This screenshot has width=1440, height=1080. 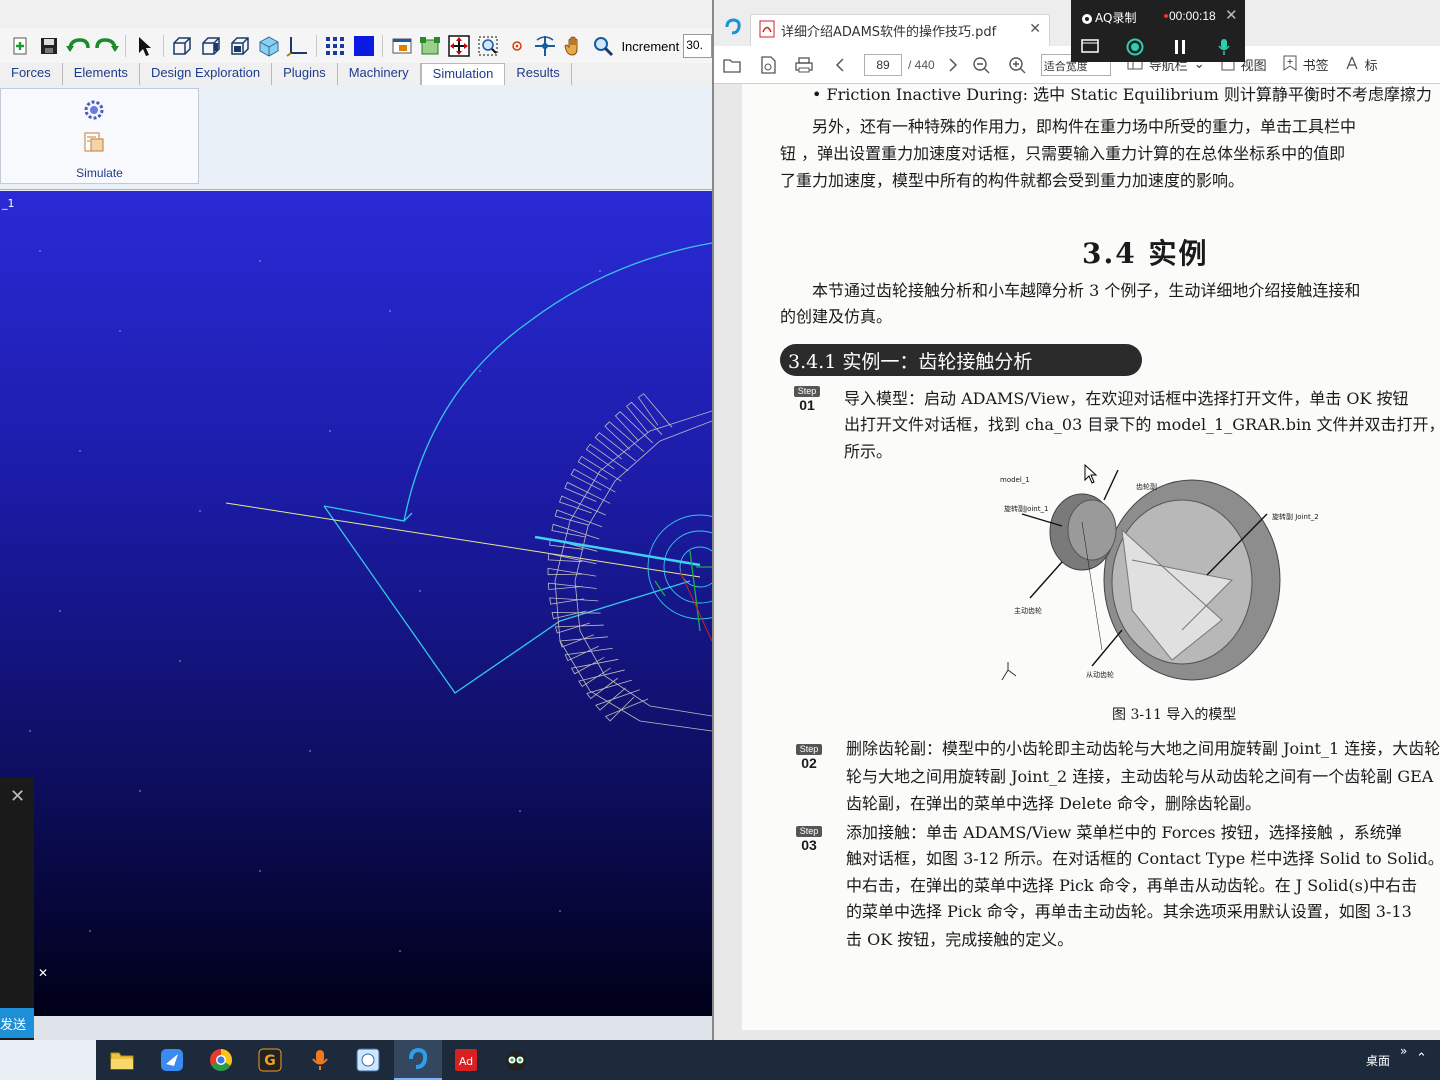 What do you see at coordinates (368, 1060) in the screenshot?
I see `screenshot-app-icon` at bounding box center [368, 1060].